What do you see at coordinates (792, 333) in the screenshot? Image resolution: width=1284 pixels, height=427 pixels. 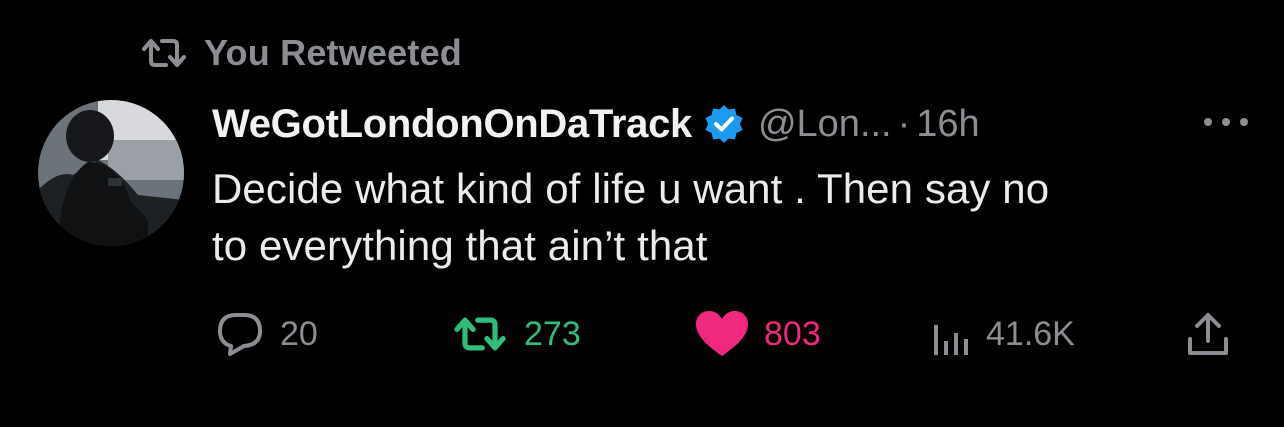 I see `like-count: 803` at bounding box center [792, 333].